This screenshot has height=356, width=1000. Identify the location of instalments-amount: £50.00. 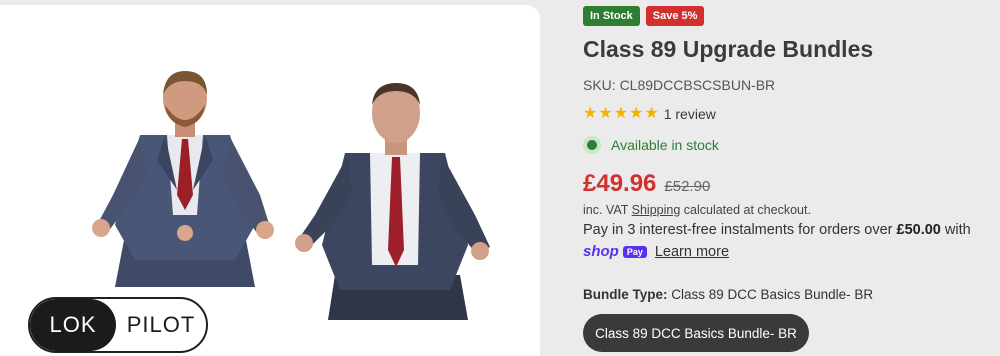
(918, 230).